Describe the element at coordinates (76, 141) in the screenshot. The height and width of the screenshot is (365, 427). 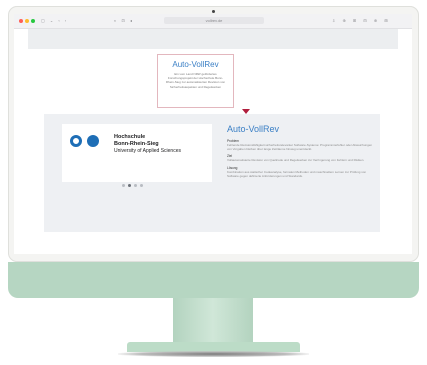
I see `logo-ring-icon` at that location.